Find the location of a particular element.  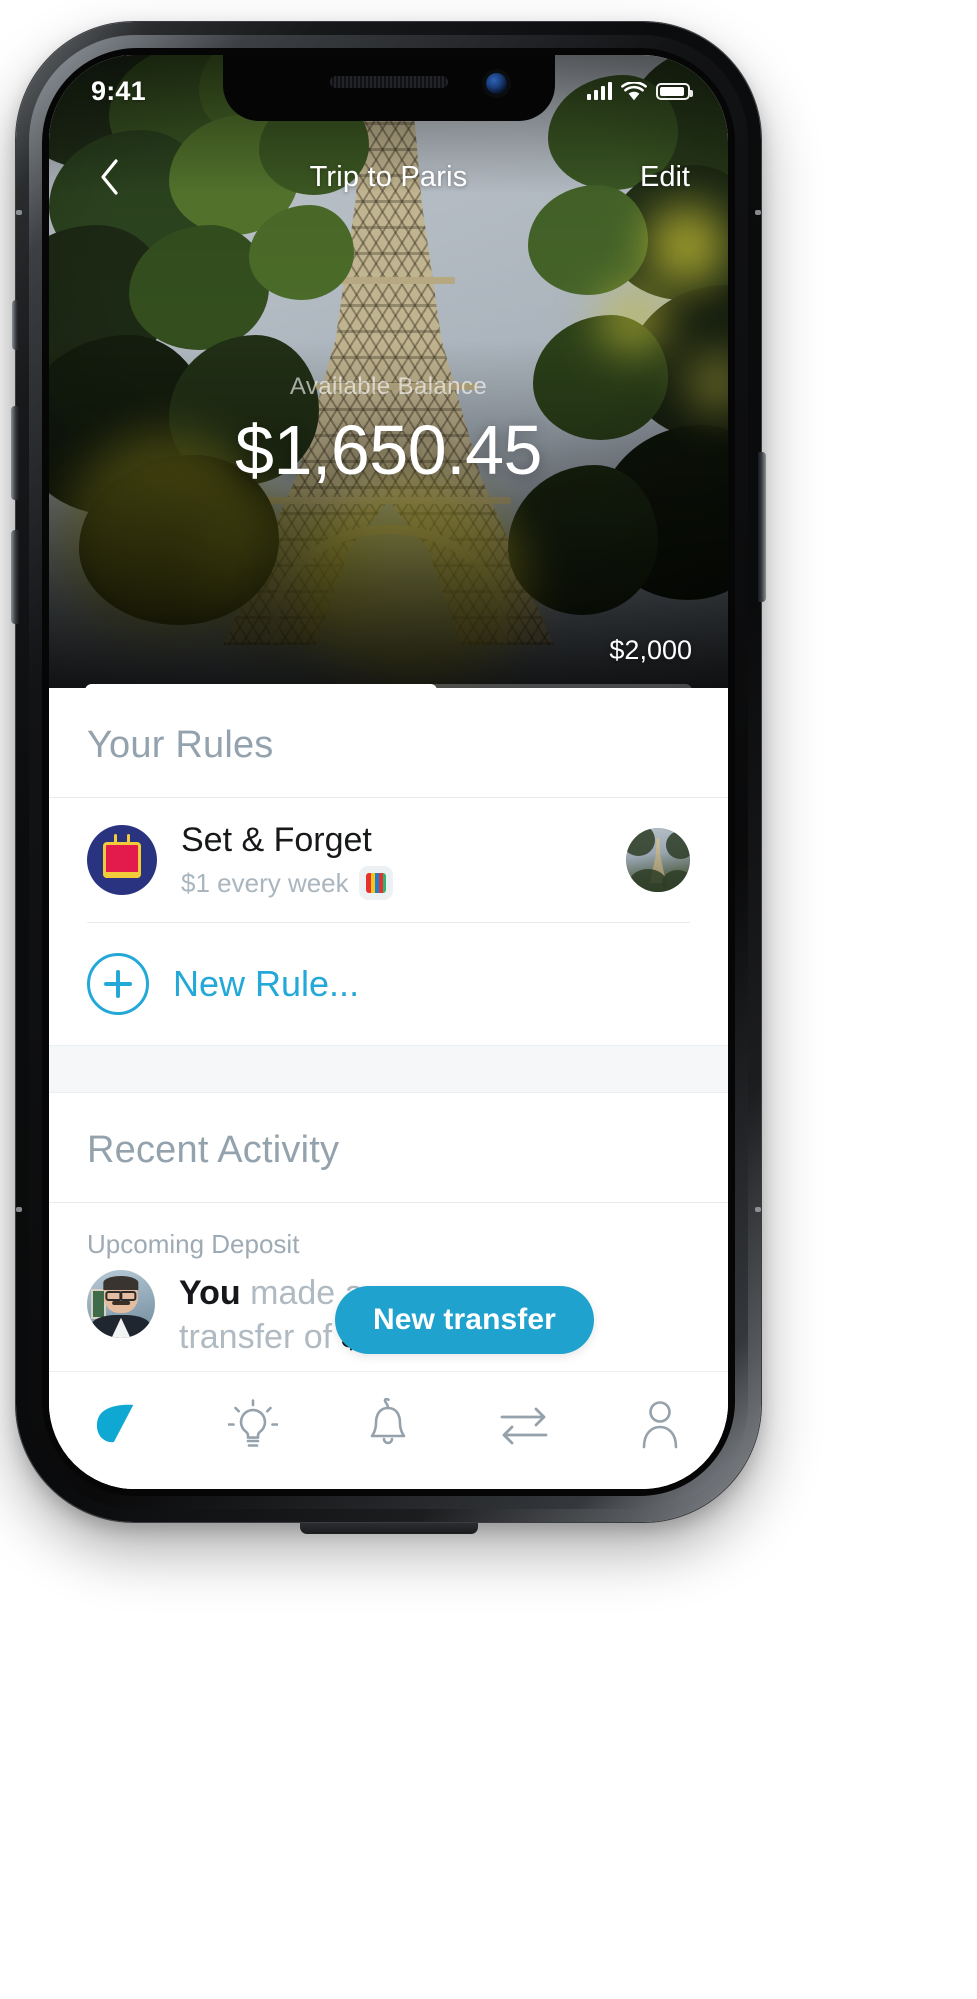

tab-transfers is located at coordinates (524, 1425).